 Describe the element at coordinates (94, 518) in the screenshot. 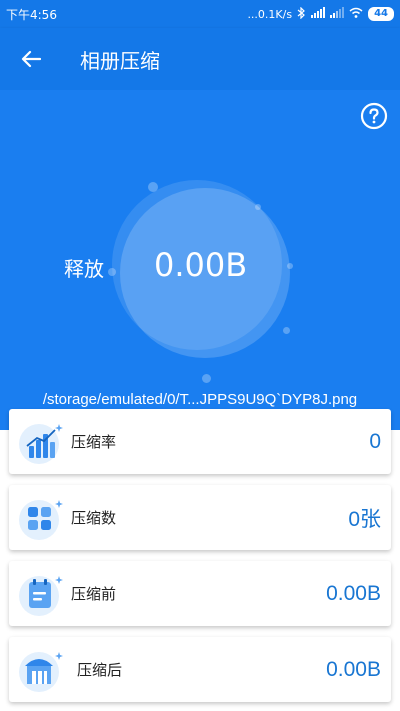

I see `stat-label: 压缩数` at that location.